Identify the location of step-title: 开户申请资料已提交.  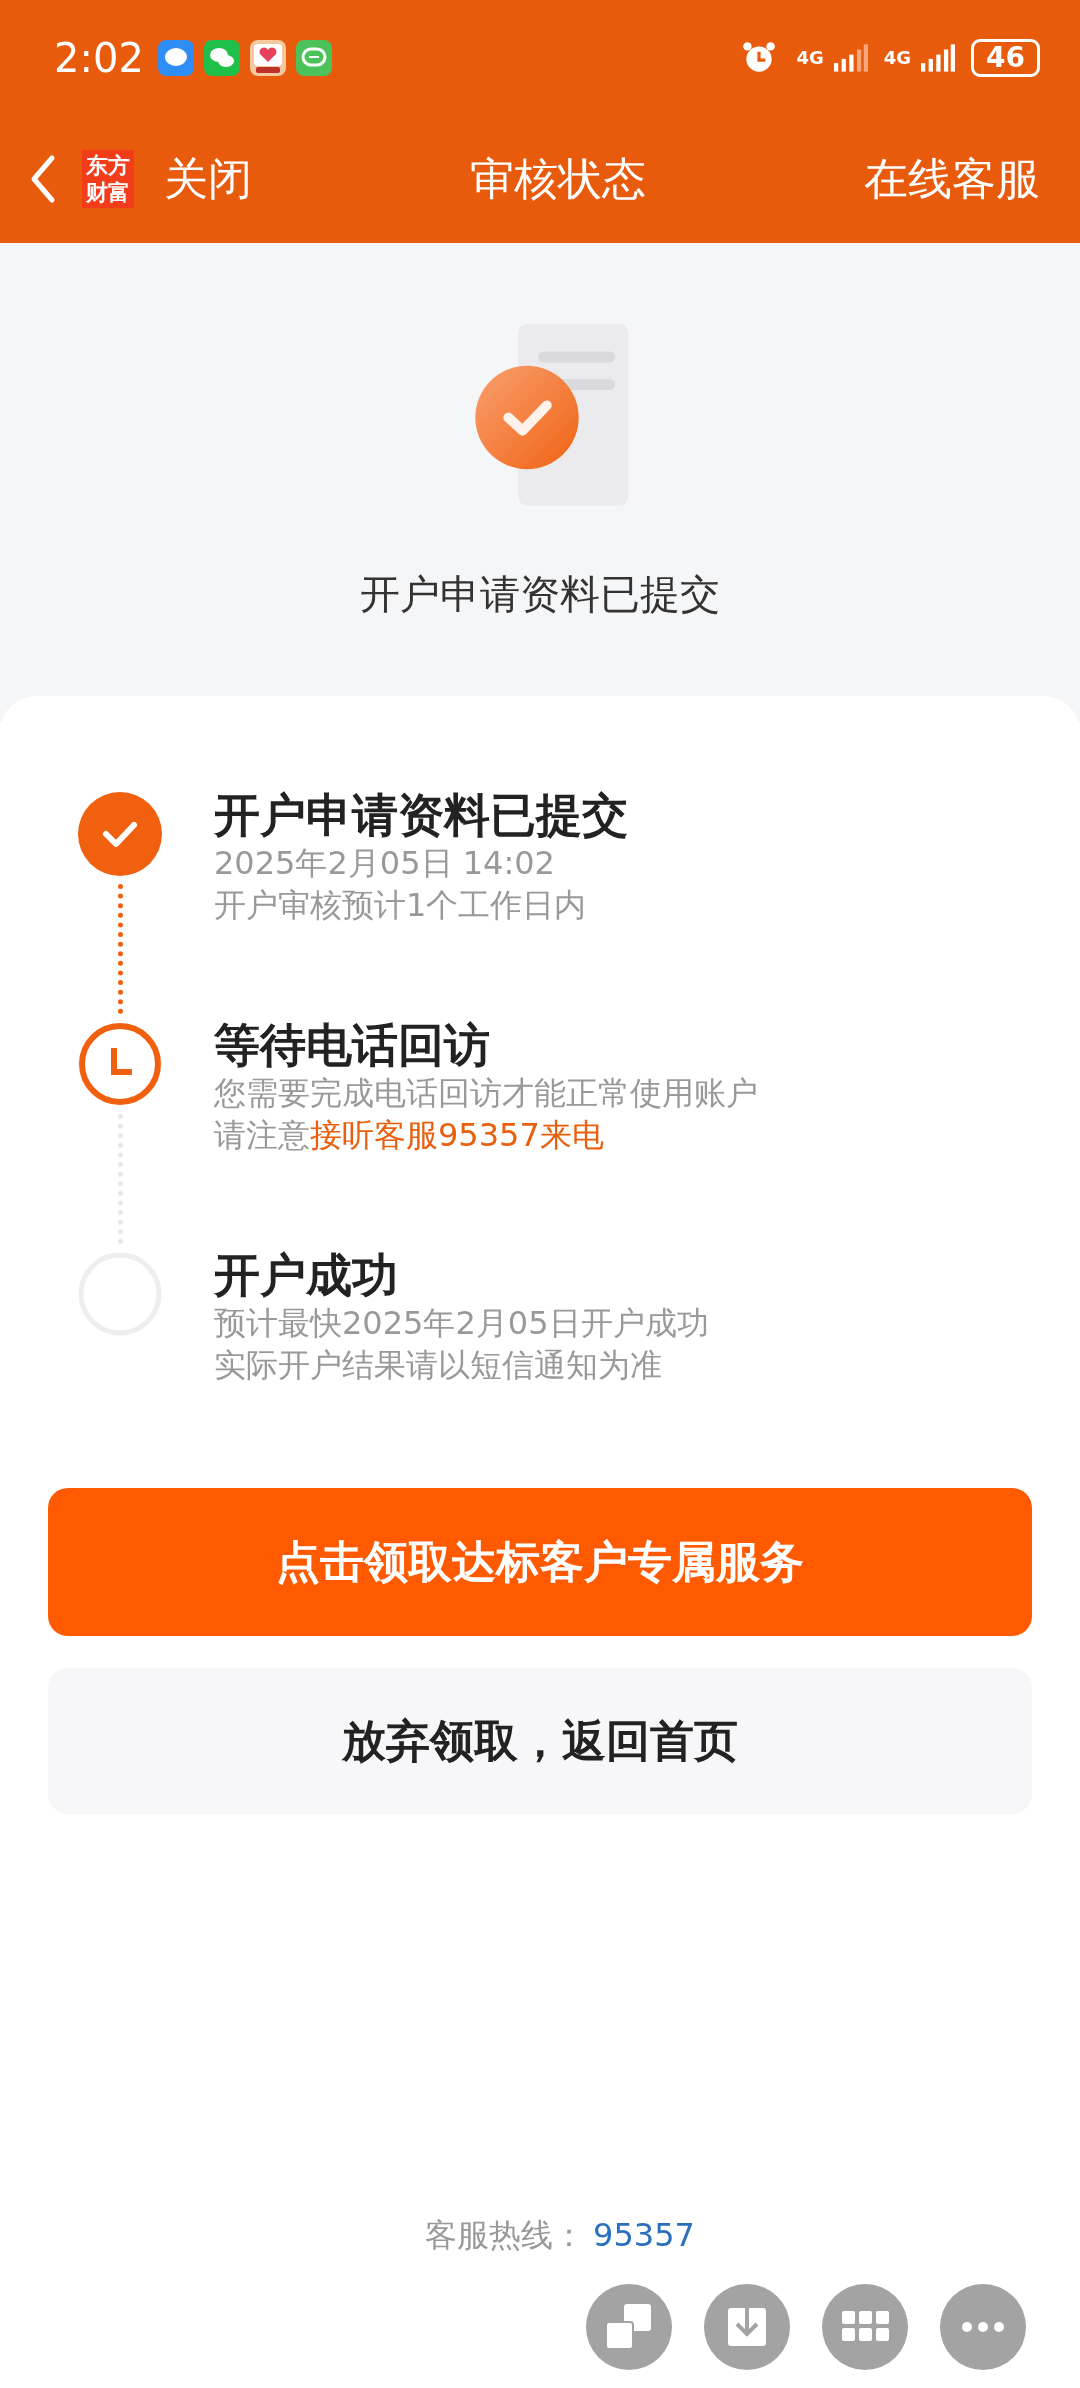
(421, 815).